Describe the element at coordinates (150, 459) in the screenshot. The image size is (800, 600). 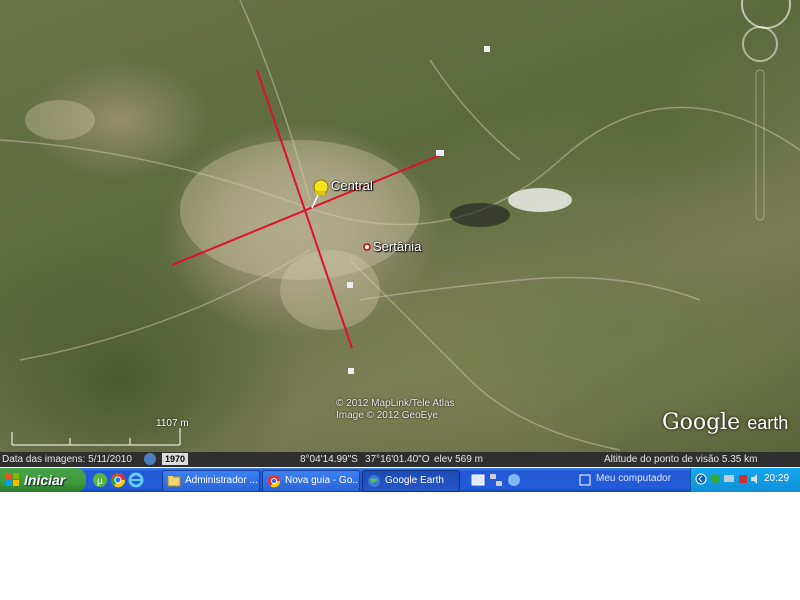
I see `historical-imagery-icon` at that location.